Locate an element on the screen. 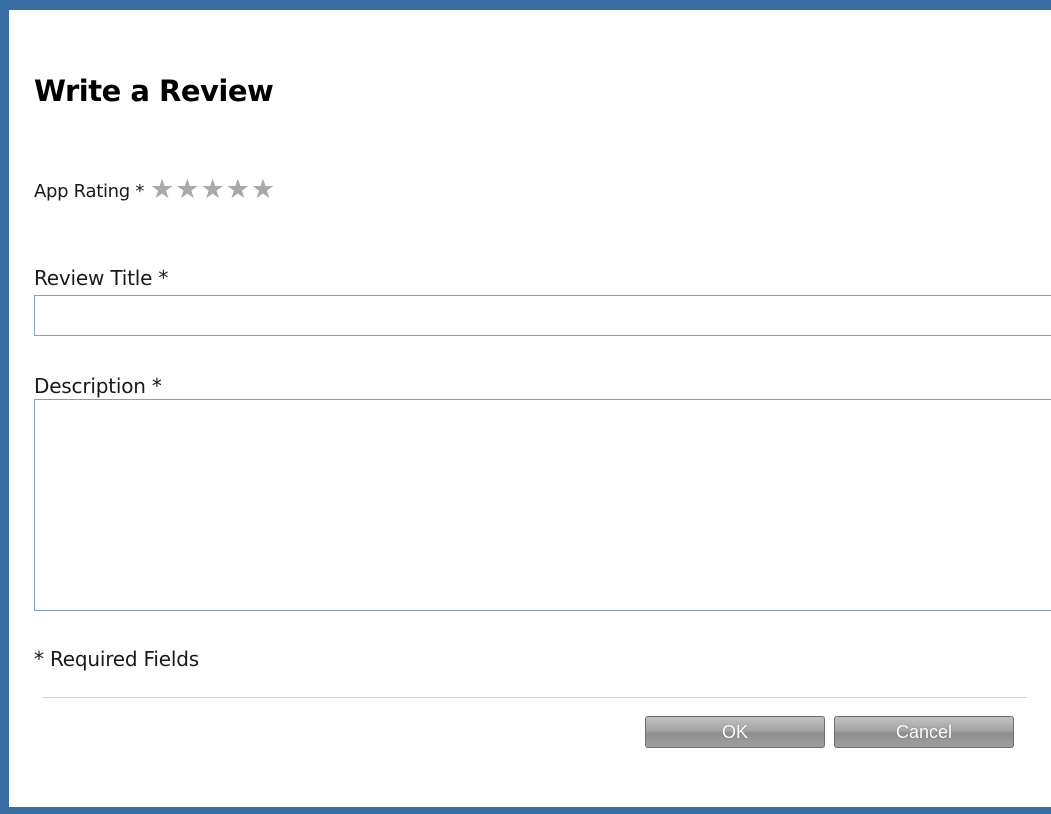  star-rating: ★ ★ ★ ★ ★ is located at coordinates (213, 189).